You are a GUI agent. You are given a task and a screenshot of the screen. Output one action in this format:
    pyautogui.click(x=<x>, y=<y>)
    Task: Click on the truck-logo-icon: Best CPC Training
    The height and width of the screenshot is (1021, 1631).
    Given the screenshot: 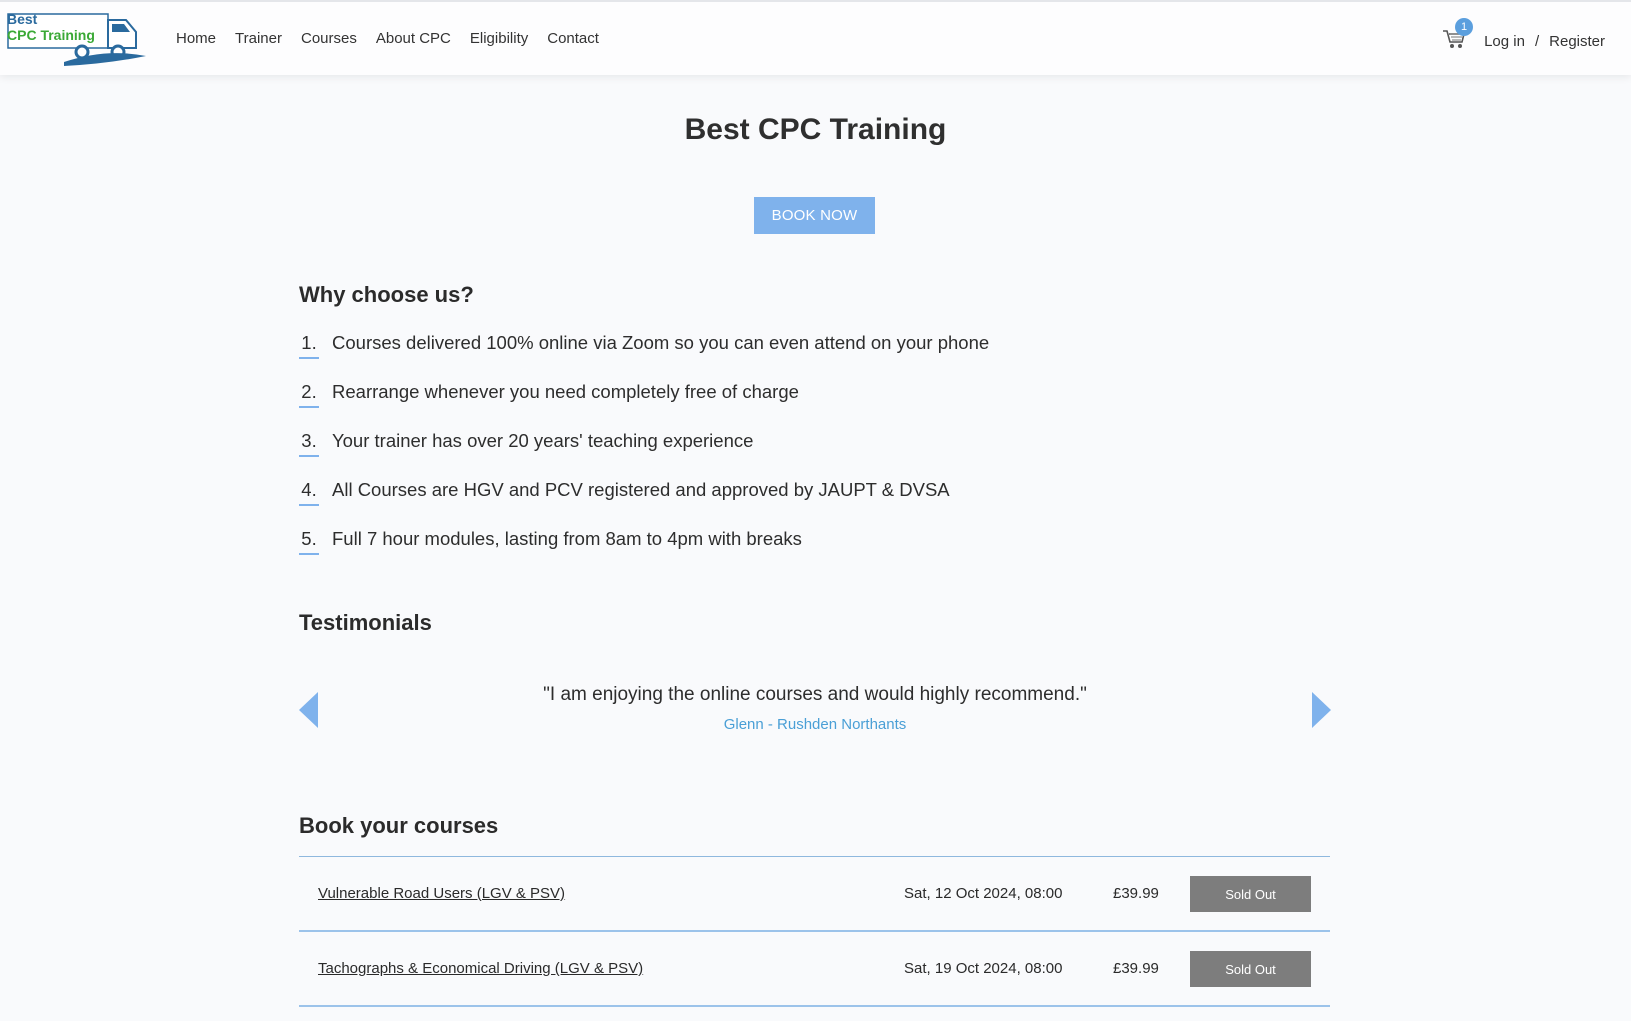 What is the action you would take?
    pyautogui.click(x=76, y=38)
    